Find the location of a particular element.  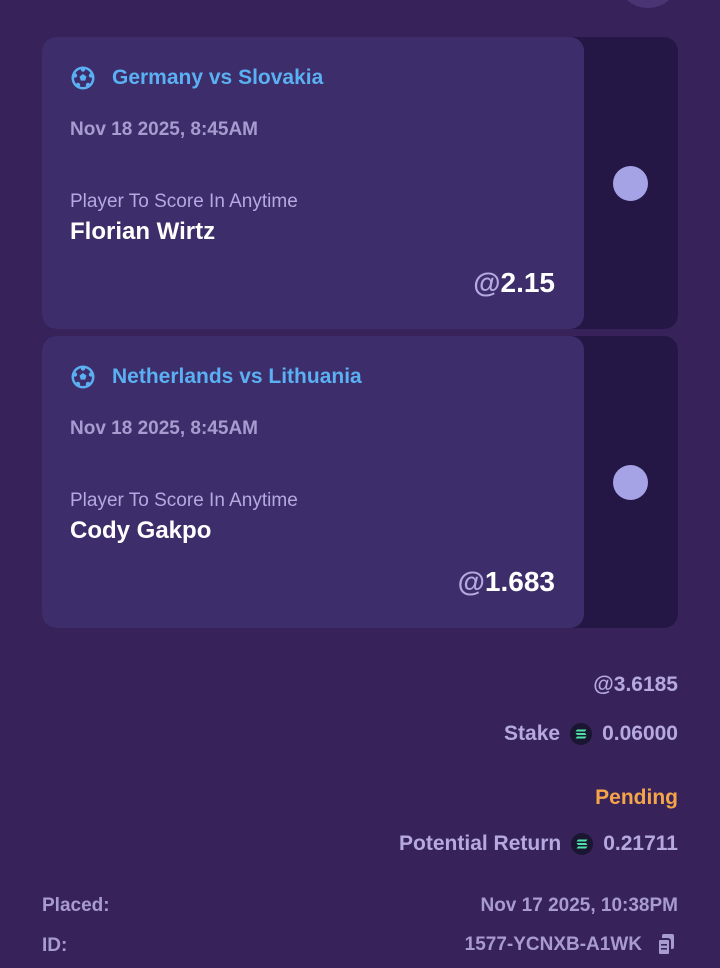

placed-label: Placed: is located at coordinates (76, 905).